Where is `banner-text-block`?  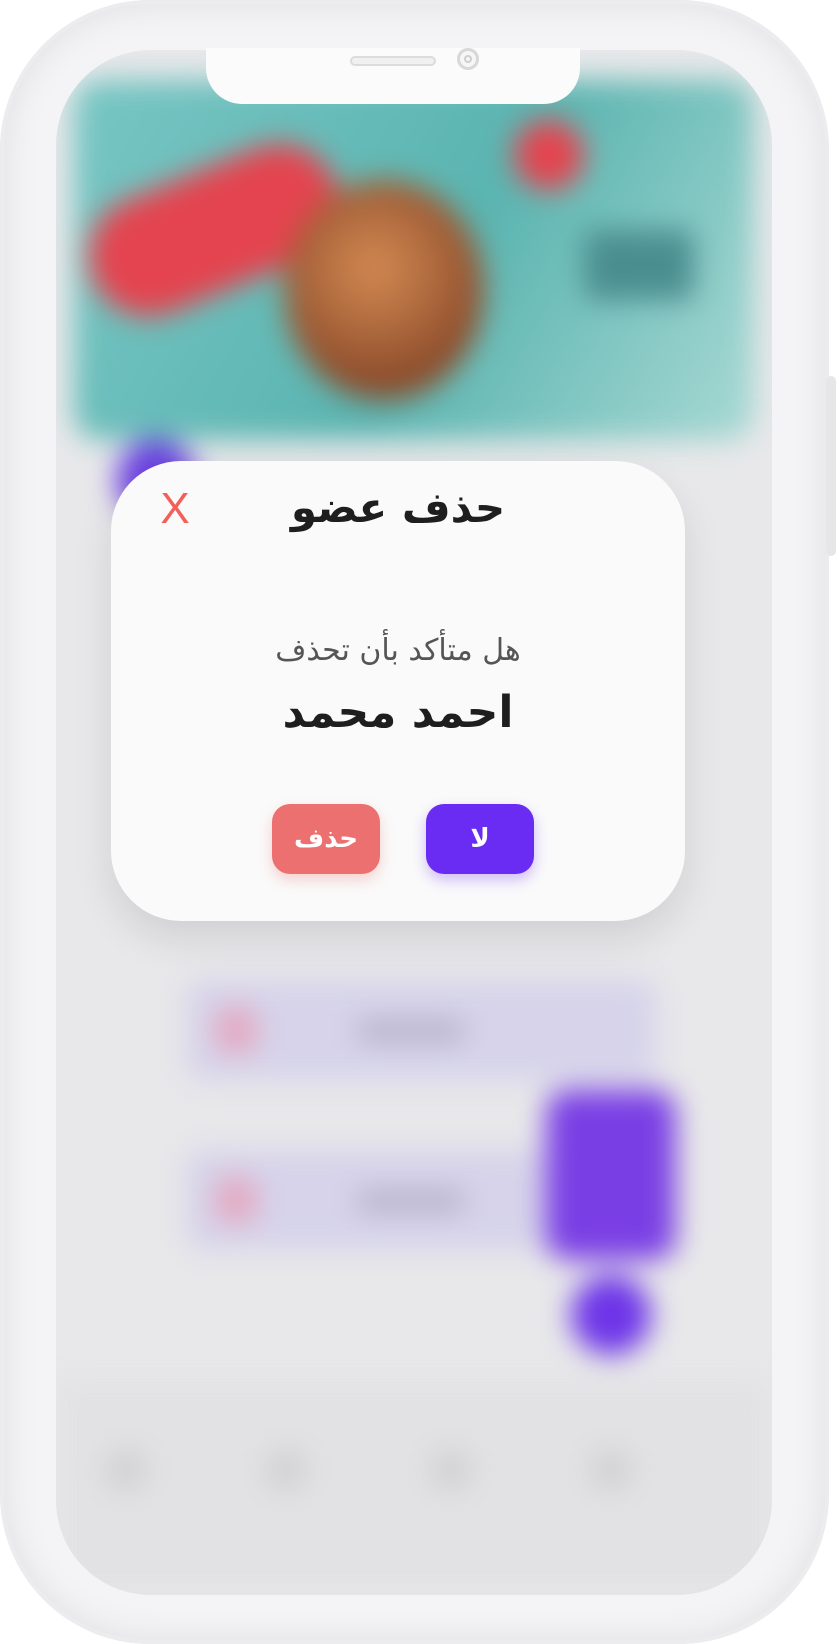
banner-text-block is located at coordinates (639, 265).